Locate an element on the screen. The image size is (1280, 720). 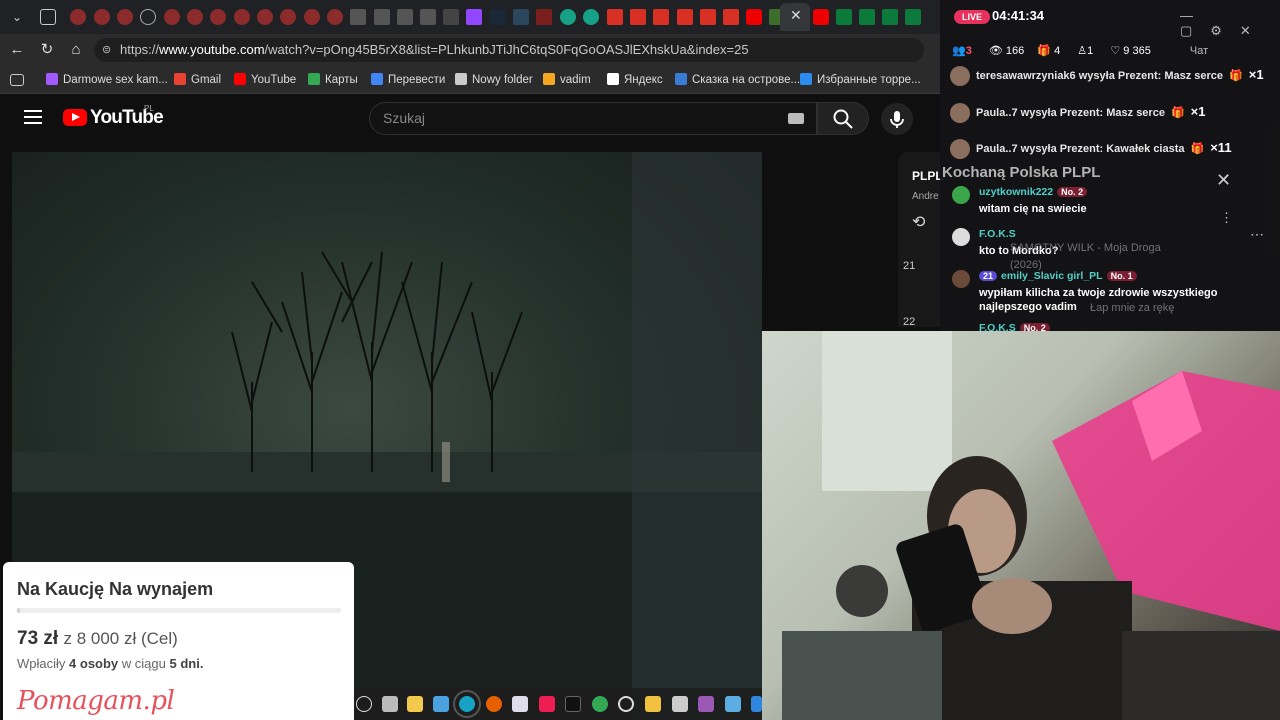
stream-stats: 👥3 👁 166 🎁 4 ♙1 ♡ 9 365 Чат is located at coordinates (1080, 50).